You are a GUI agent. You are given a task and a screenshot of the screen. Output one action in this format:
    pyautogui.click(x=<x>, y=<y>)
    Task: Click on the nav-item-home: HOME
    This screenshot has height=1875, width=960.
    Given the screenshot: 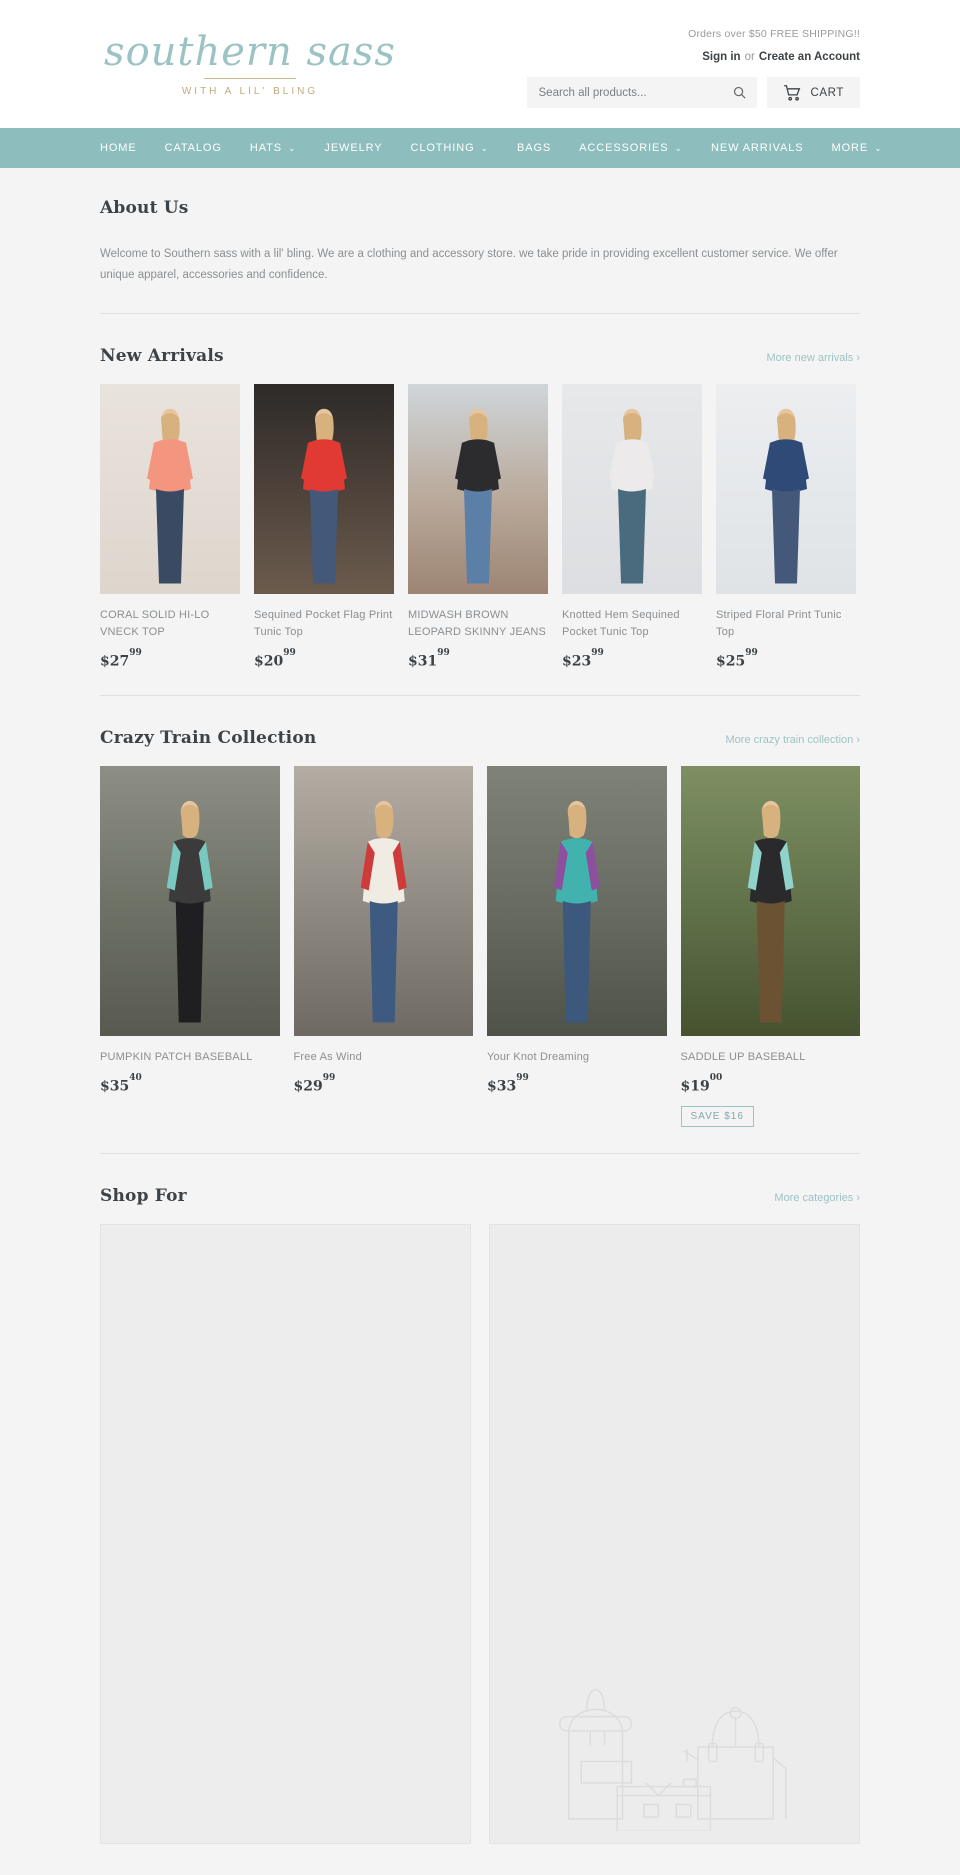 What is the action you would take?
    pyautogui.click(x=125, y=148)
    